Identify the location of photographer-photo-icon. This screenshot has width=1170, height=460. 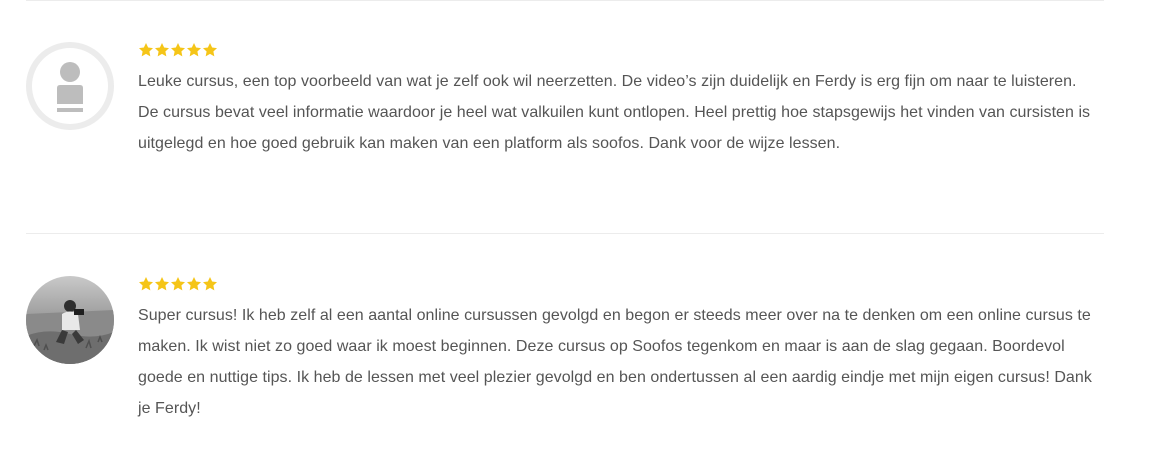
(70, 320).